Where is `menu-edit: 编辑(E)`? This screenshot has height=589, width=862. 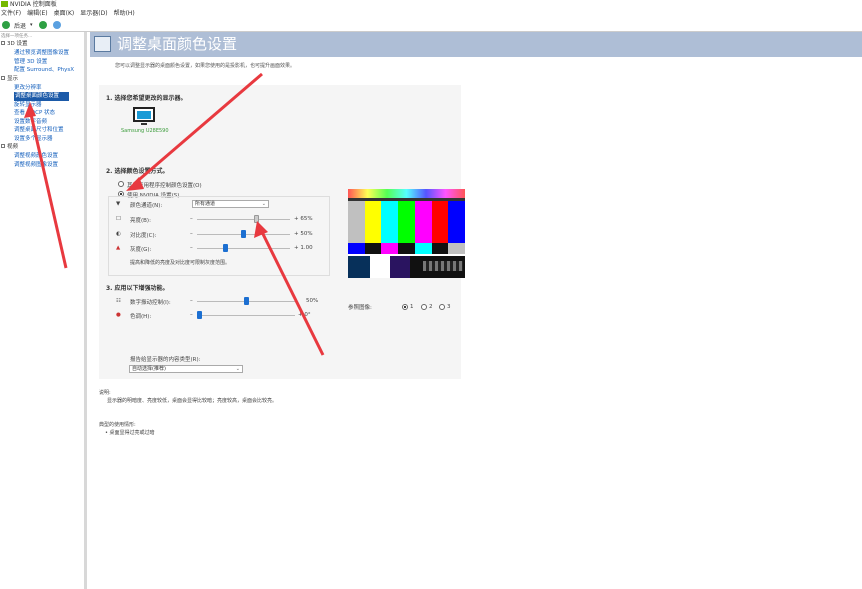
menu-edit: 编辑(E) is located at coordinates (37, 14).